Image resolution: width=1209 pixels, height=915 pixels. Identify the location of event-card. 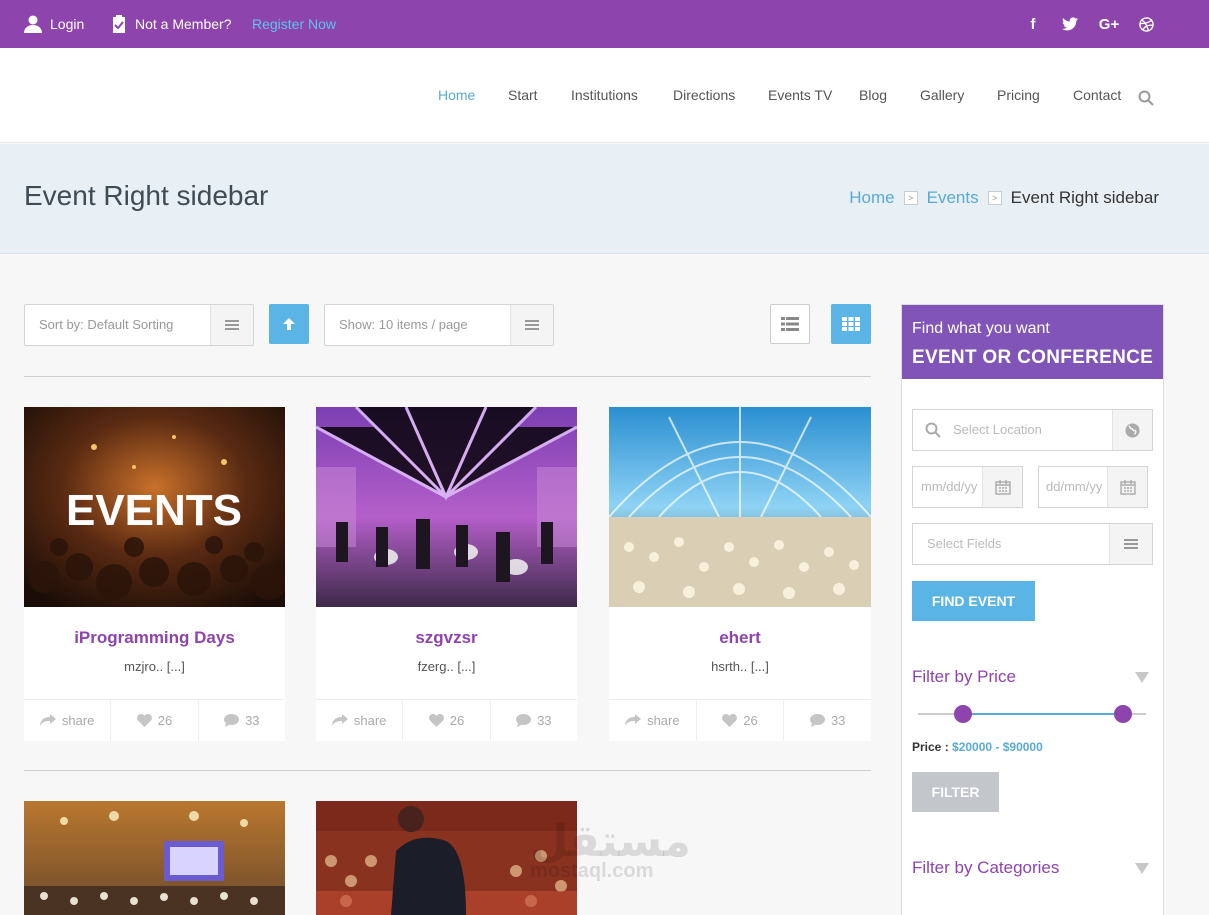
(154, 858).